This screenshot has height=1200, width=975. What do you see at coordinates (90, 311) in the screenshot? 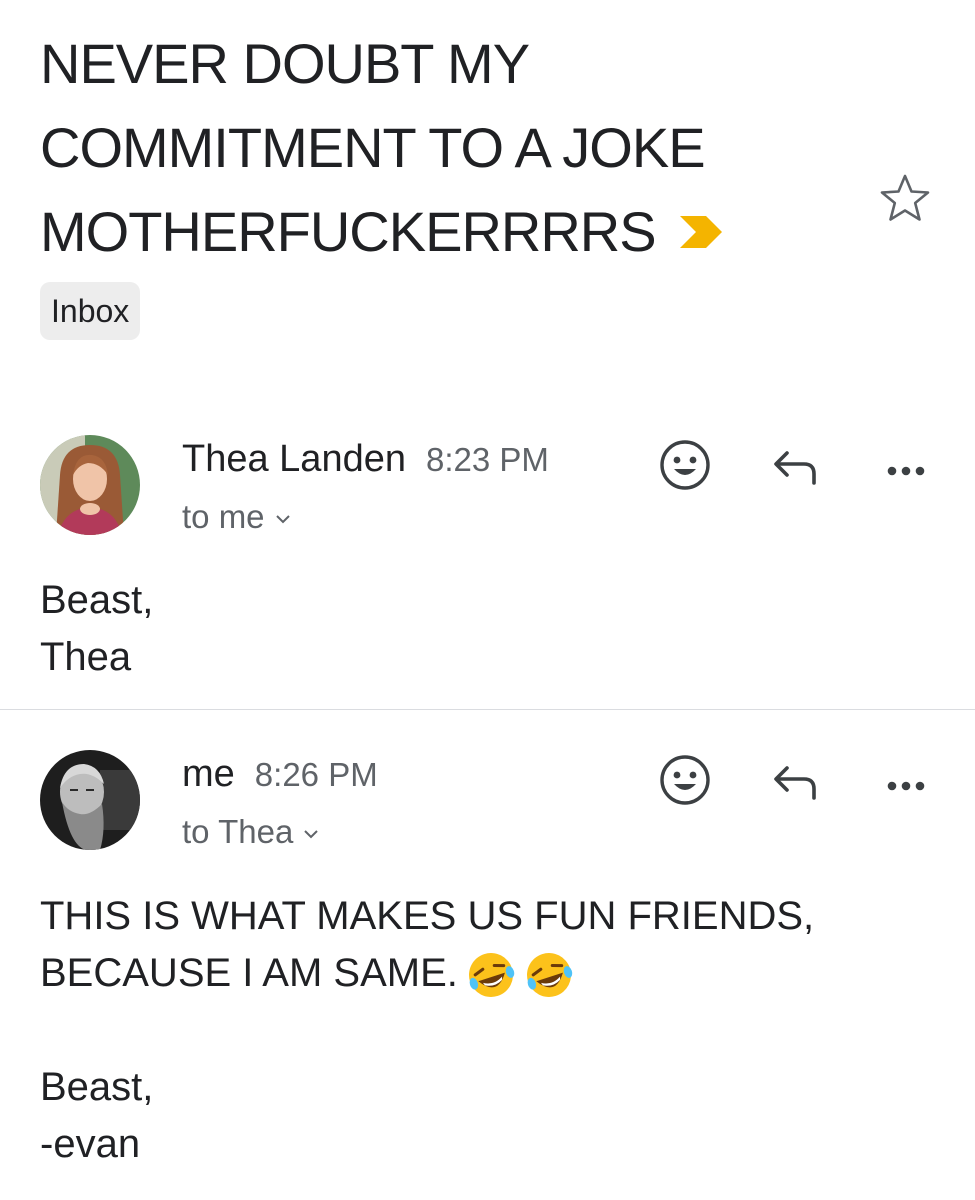
I see `inbox-label-chip: Inbox` at bounding box center [90, 311].